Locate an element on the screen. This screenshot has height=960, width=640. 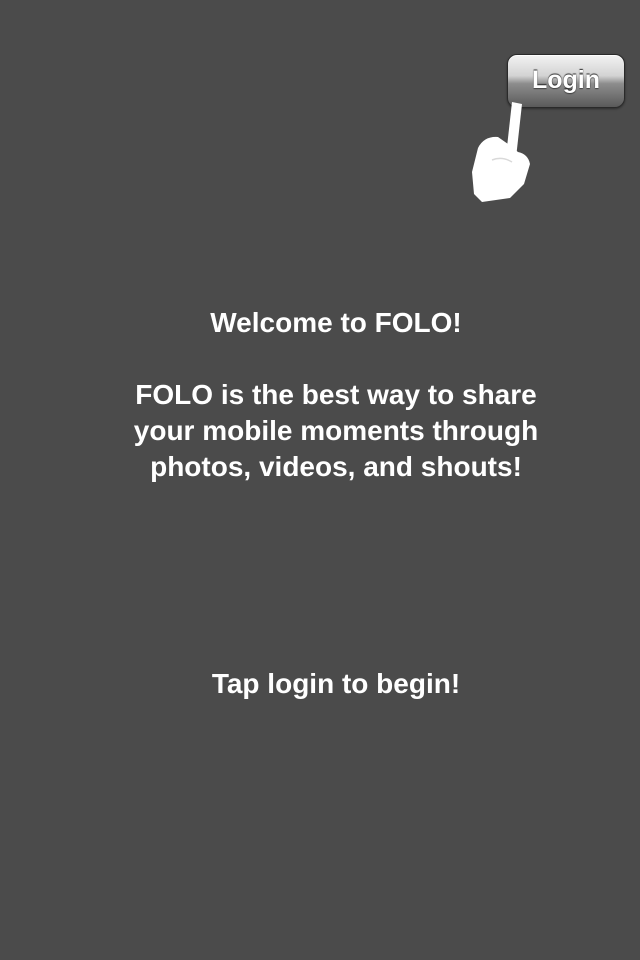
pointing-hand-icon is located at coordinates (501, 152).